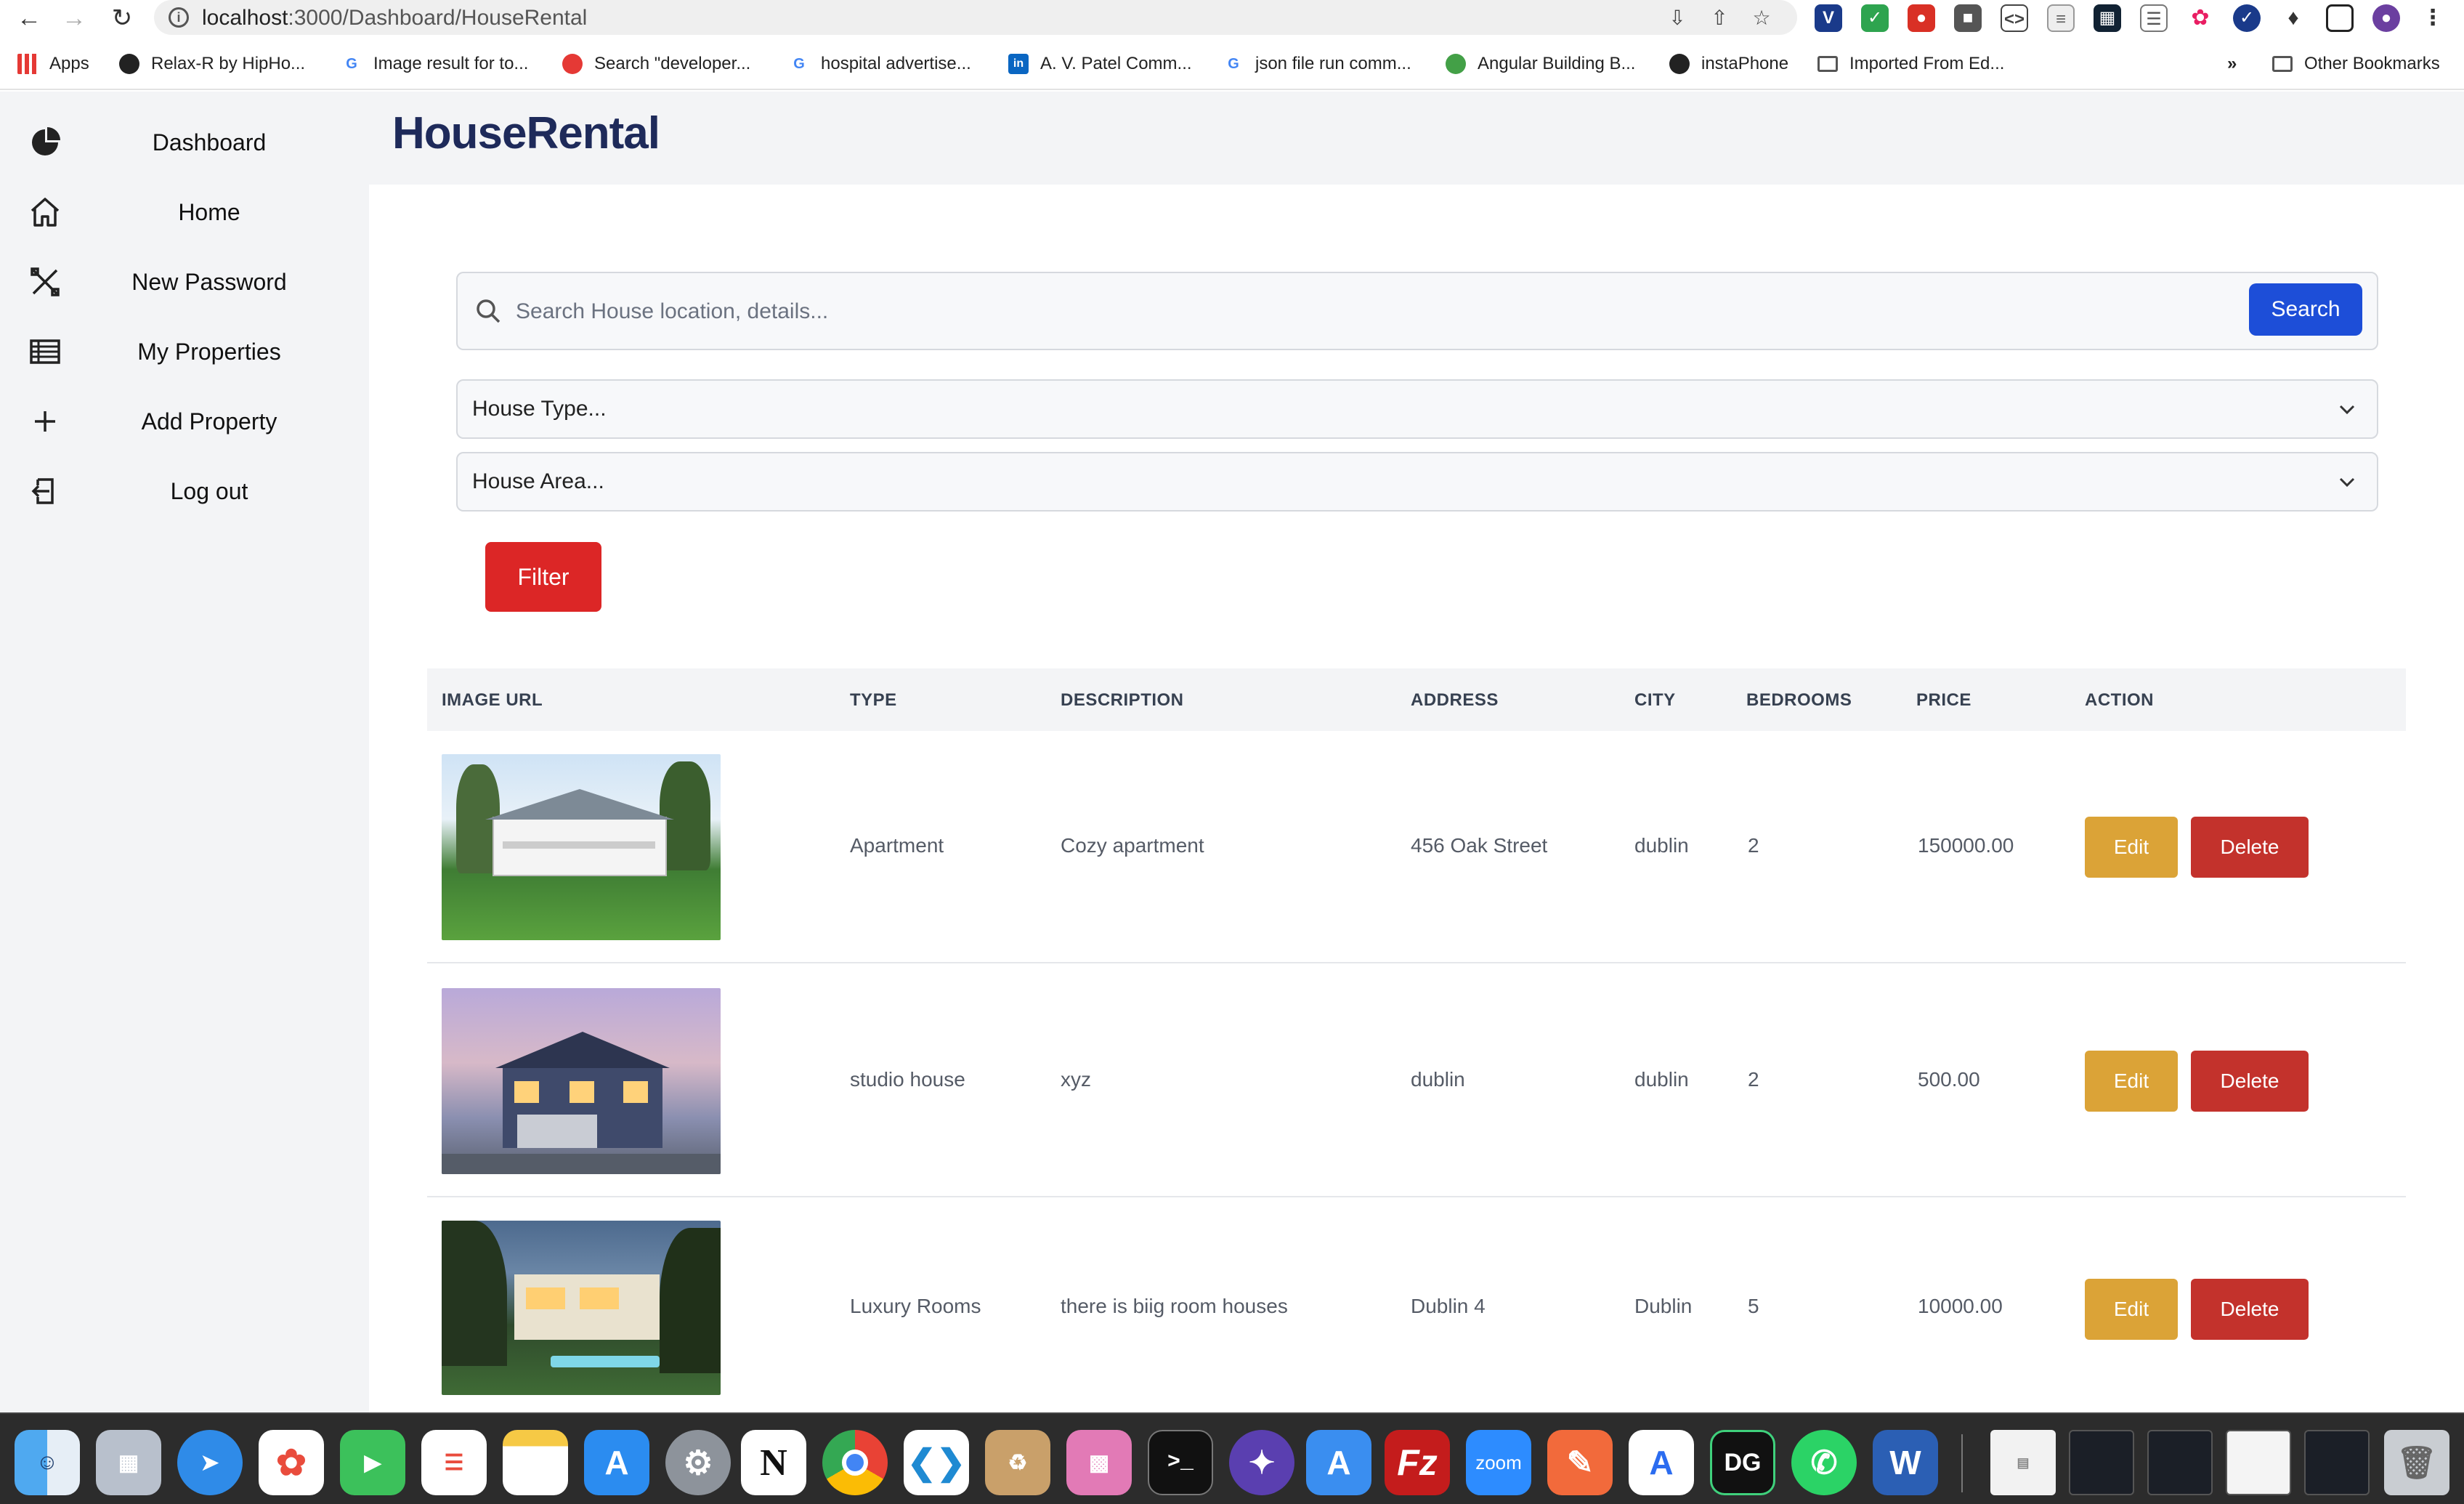 Image resolution: width=2464 pixels, height=1504 pixels. I want to click on extension-shield-icon: ✓, so click(1875, 18).